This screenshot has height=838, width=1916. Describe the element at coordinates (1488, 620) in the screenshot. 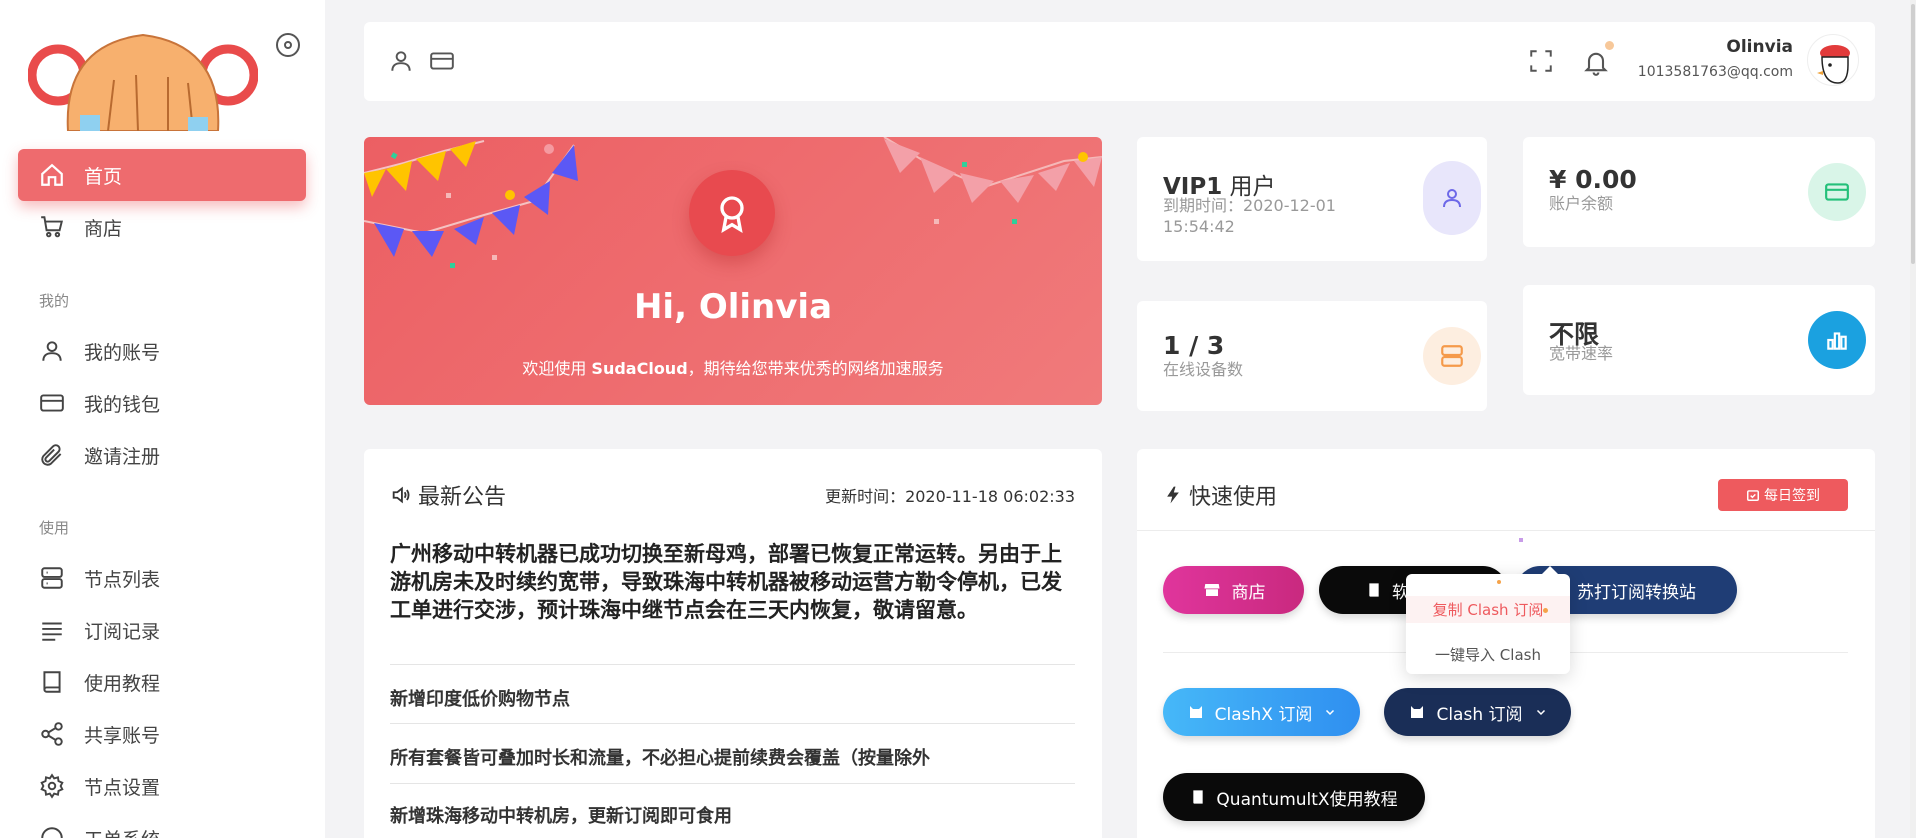

I see `clash-dropdown-menu: 复制 Clash 订阅 一键导入 Clash` at that location.